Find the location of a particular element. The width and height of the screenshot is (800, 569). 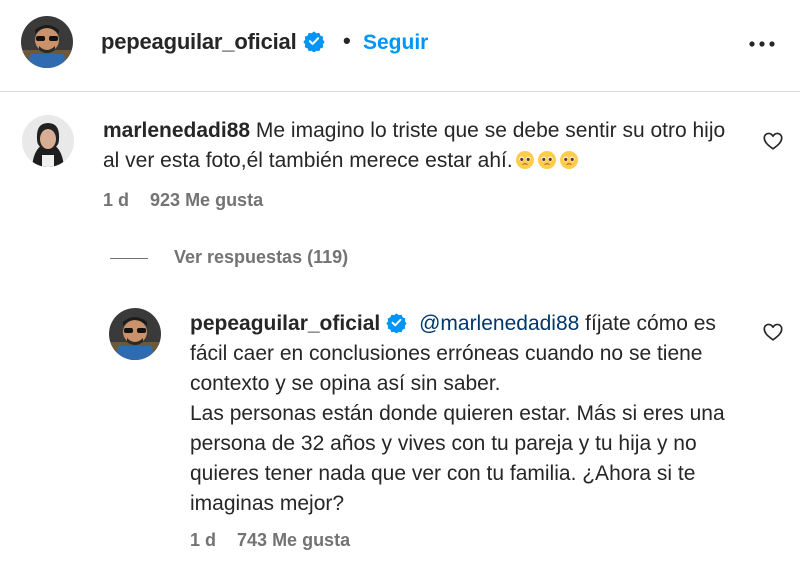

comment-meta: 1 d 923 Me gusta is located at coordinates (183, 200).